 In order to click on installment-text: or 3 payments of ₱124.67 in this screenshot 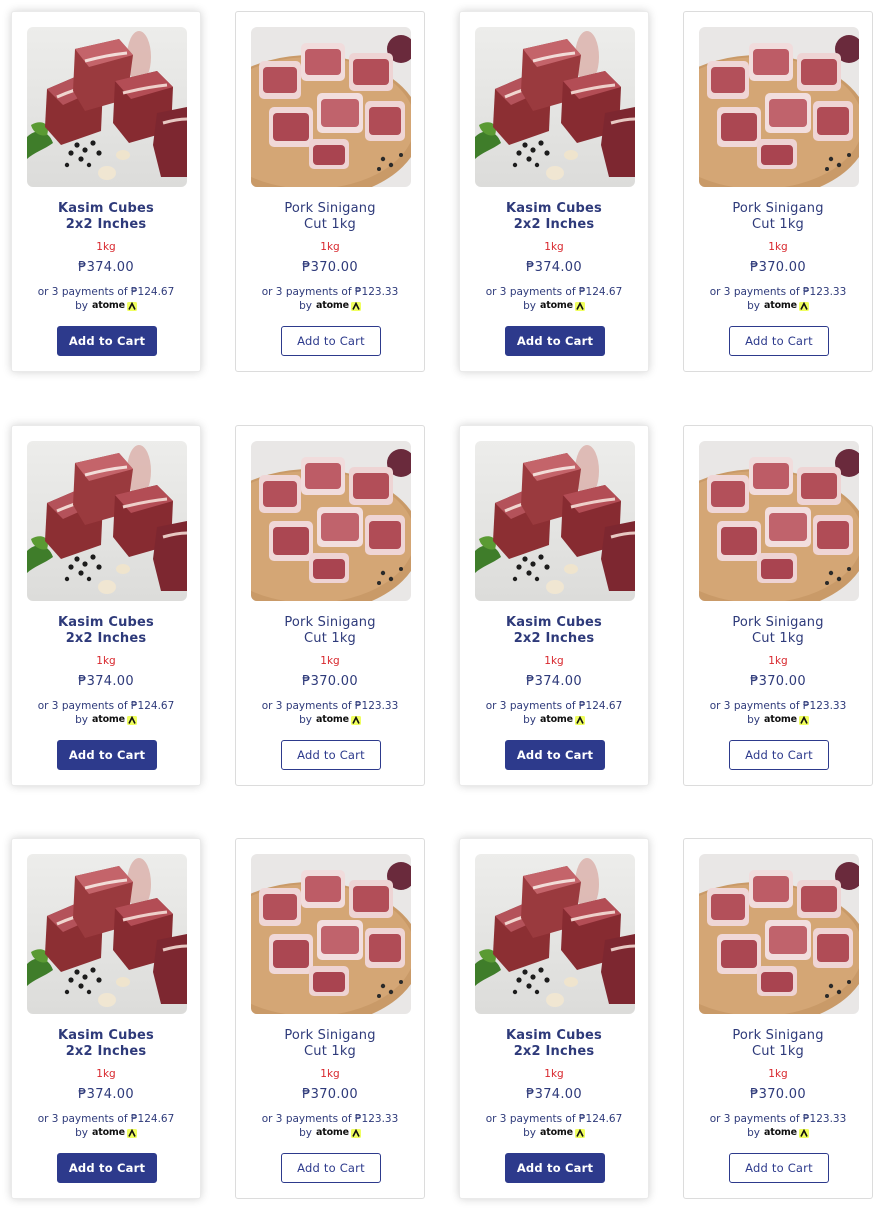, I will do `click(554, 292)`.